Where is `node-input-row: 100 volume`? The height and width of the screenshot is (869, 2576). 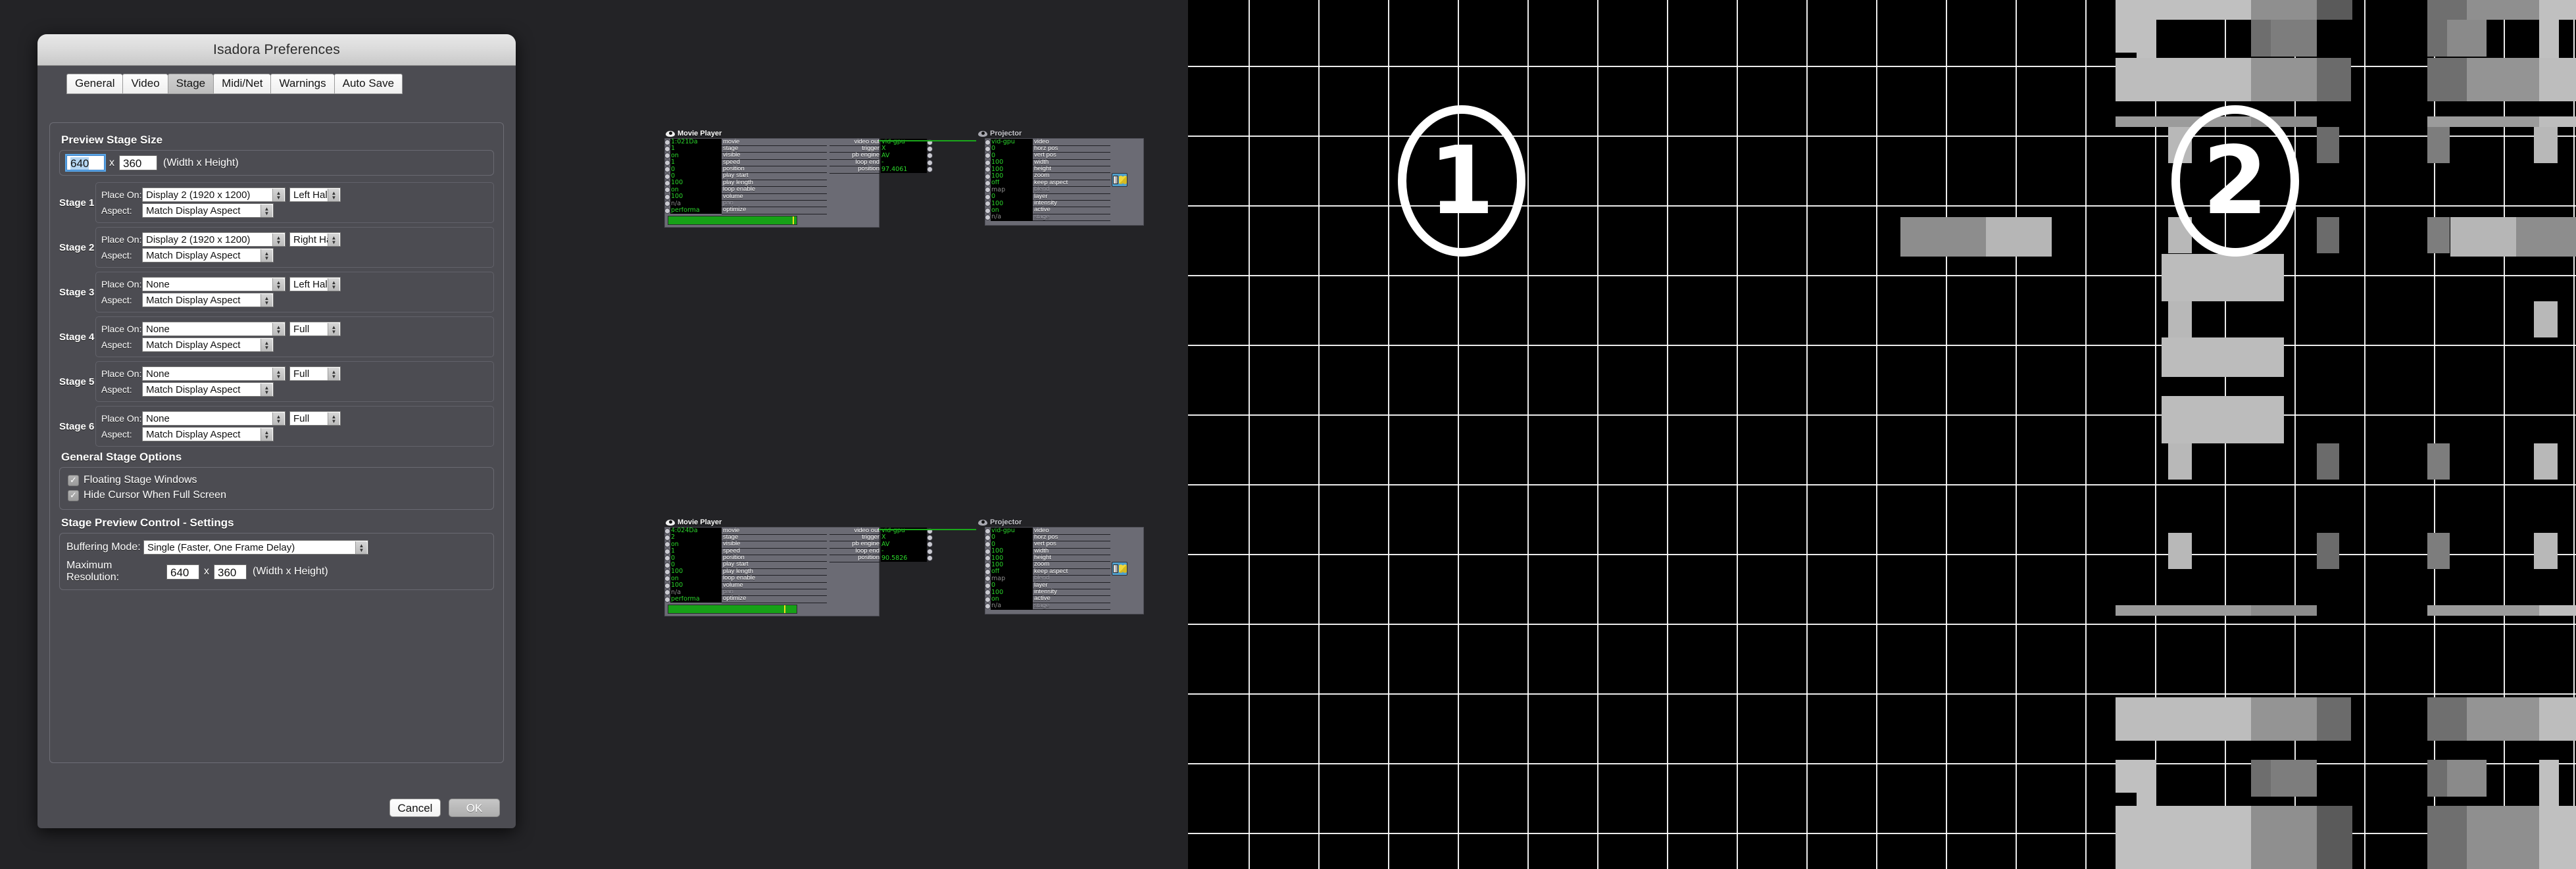
node-input-row: 100 volume is located at coordinates (772, 197).